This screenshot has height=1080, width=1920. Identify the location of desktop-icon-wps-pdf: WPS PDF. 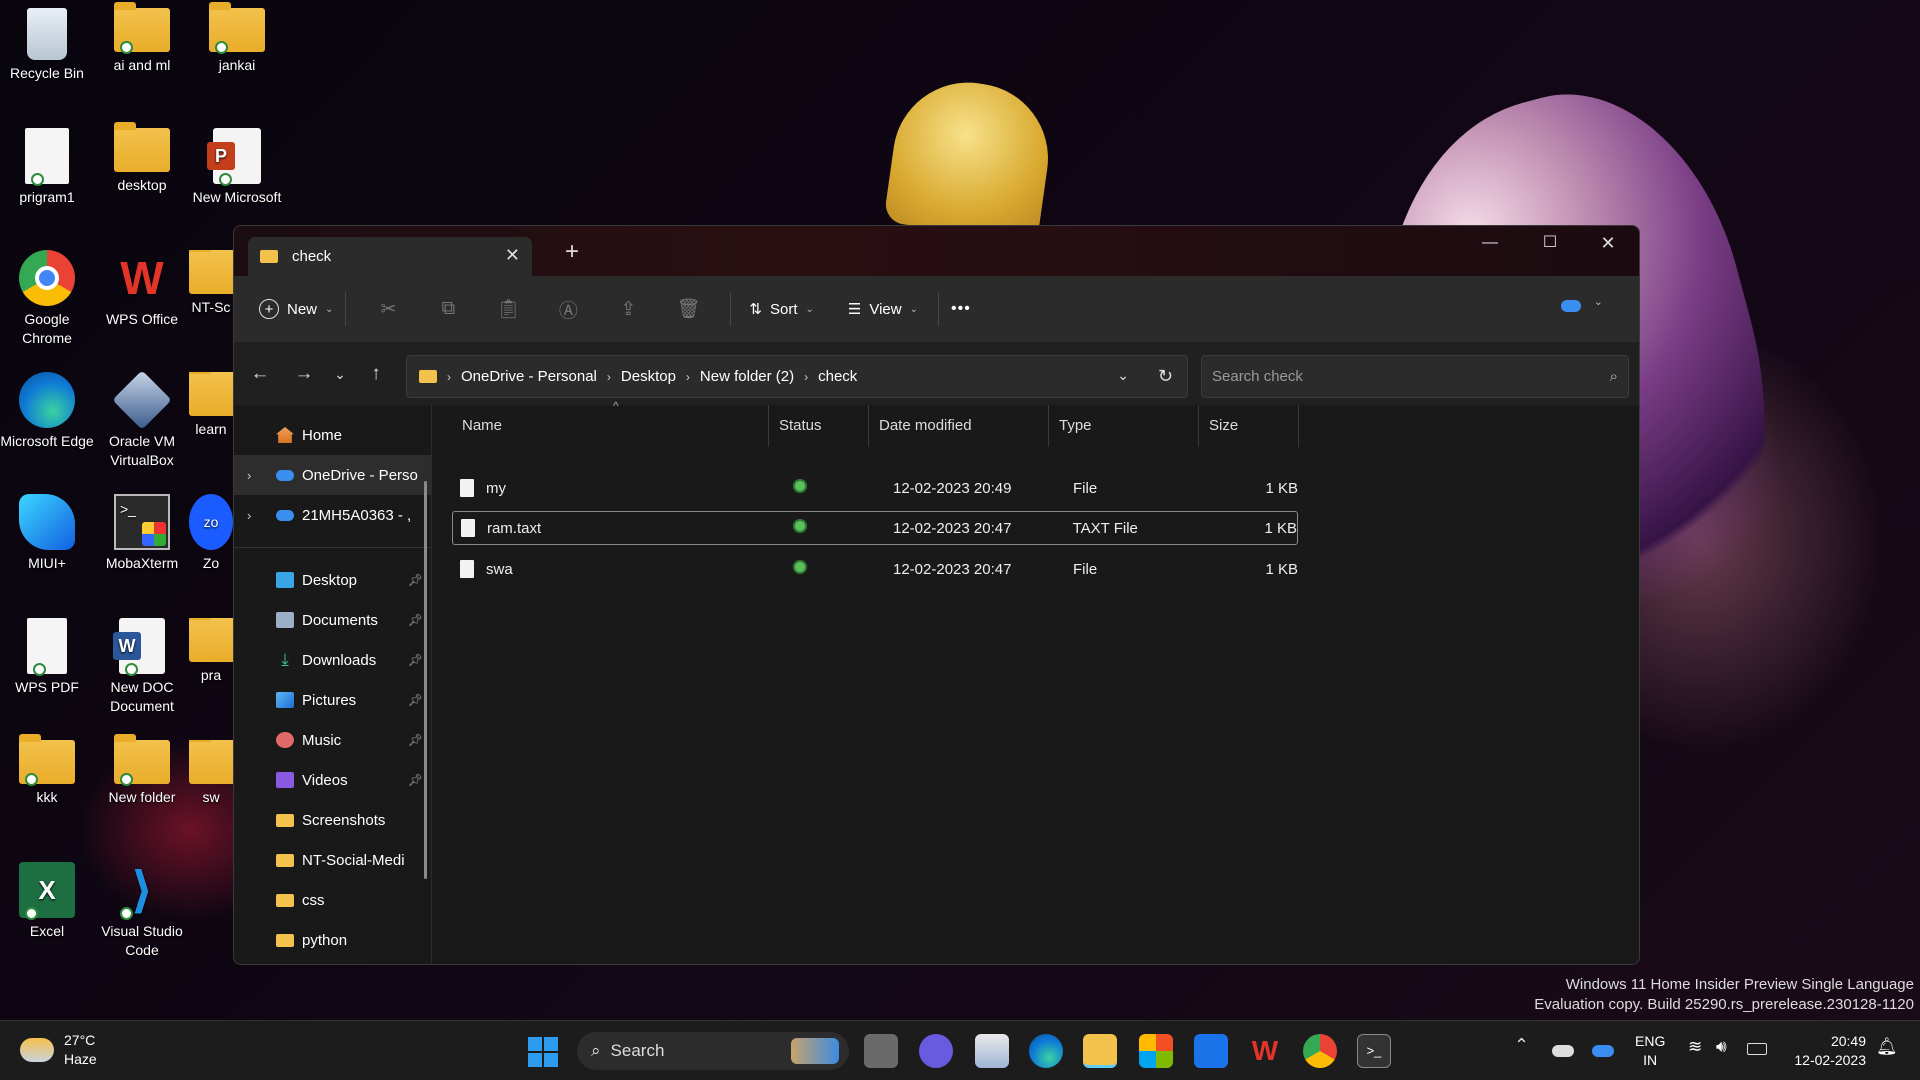
(47, 657).